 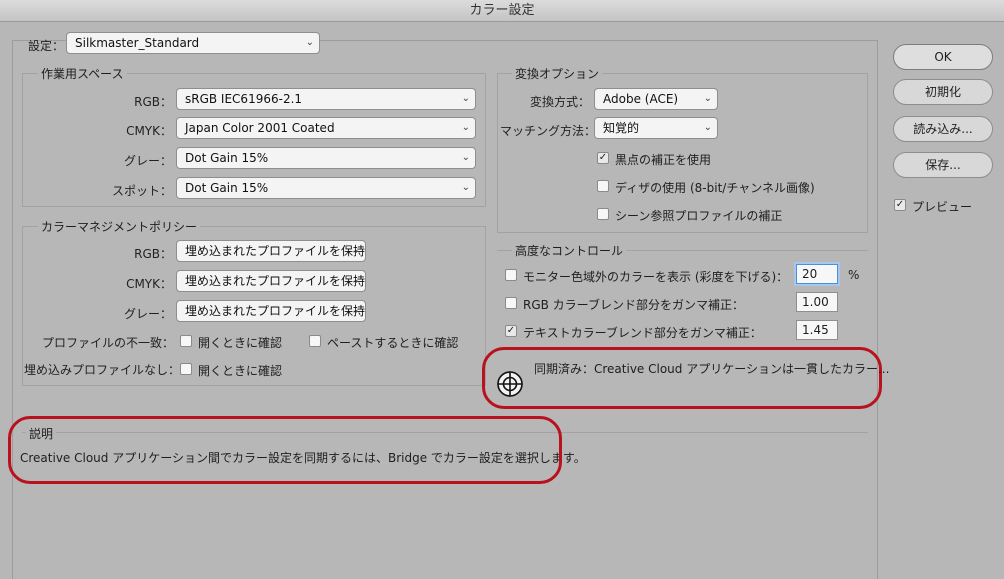 I want to click on desaturate-label: モニター色域外のカラーを表示 (彩度を下げる)：, so click(x=656, y=277).